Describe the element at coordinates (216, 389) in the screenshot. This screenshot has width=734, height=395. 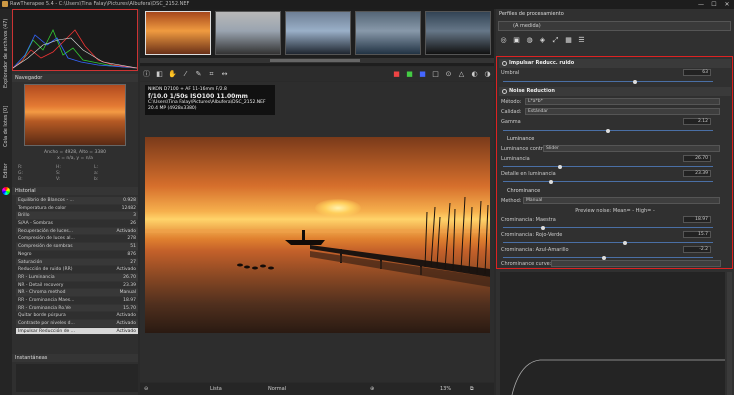
I see `lista-dropdown: Lista` at that location.